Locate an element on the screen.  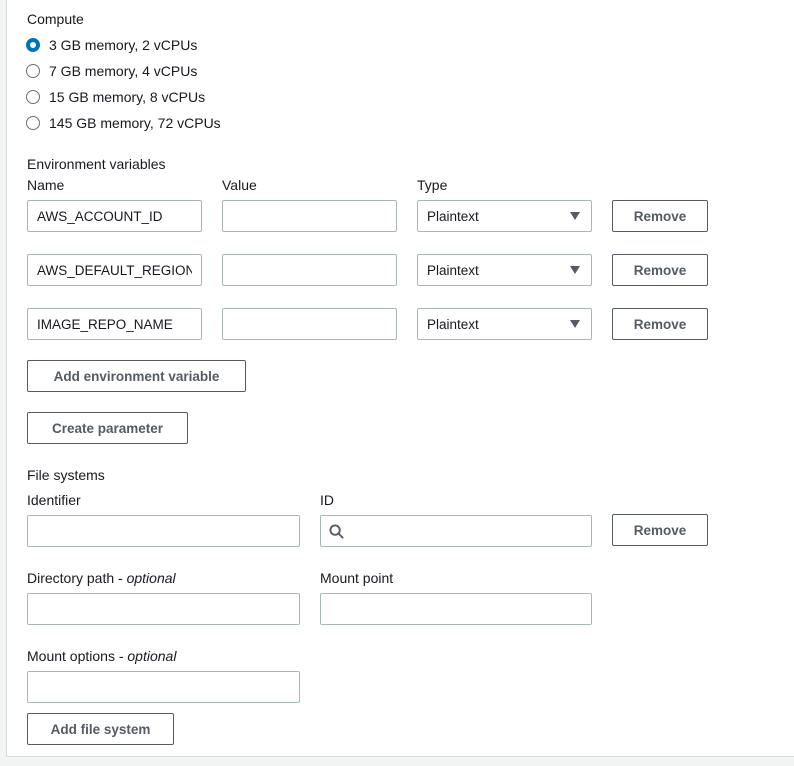
compute-option-15gb: 15 GB memory, 8 vCPUs is located at coordinates (115, 97).